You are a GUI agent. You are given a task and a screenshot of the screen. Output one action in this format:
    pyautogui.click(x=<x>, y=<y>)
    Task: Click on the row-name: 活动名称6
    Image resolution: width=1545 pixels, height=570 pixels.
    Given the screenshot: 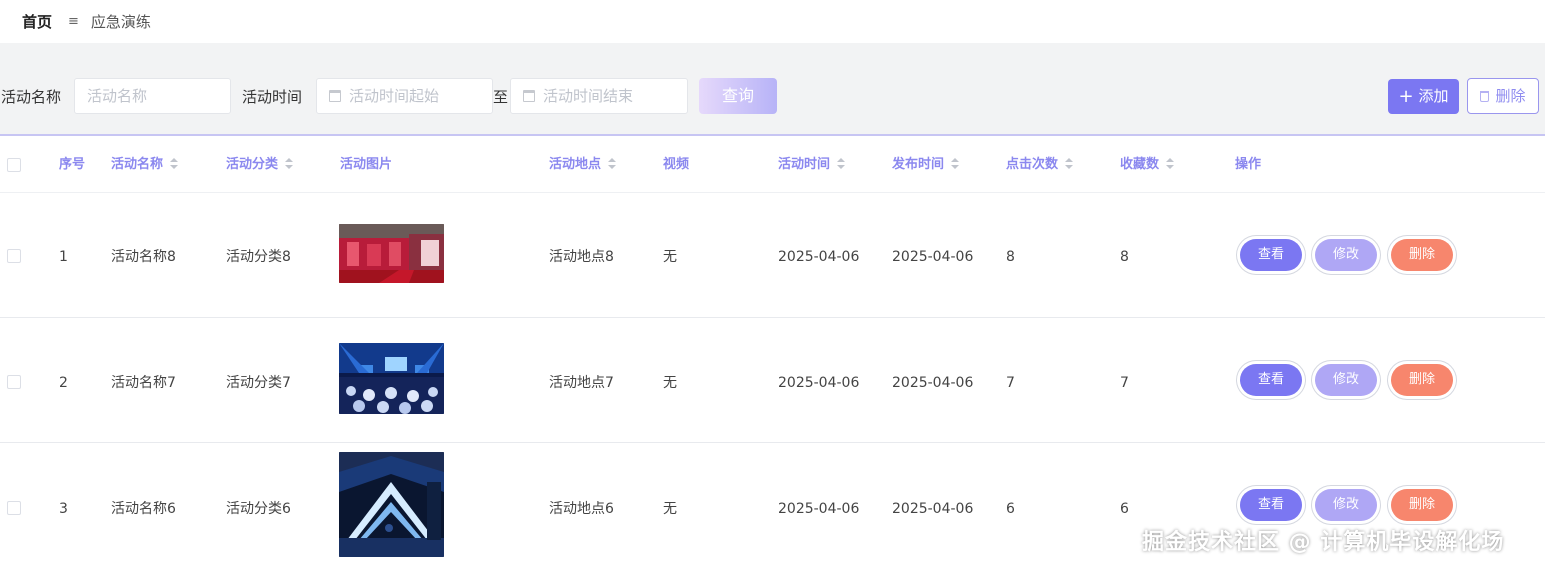 What is the action you would take?
    pyautogui.click(x=143, y=509)
    